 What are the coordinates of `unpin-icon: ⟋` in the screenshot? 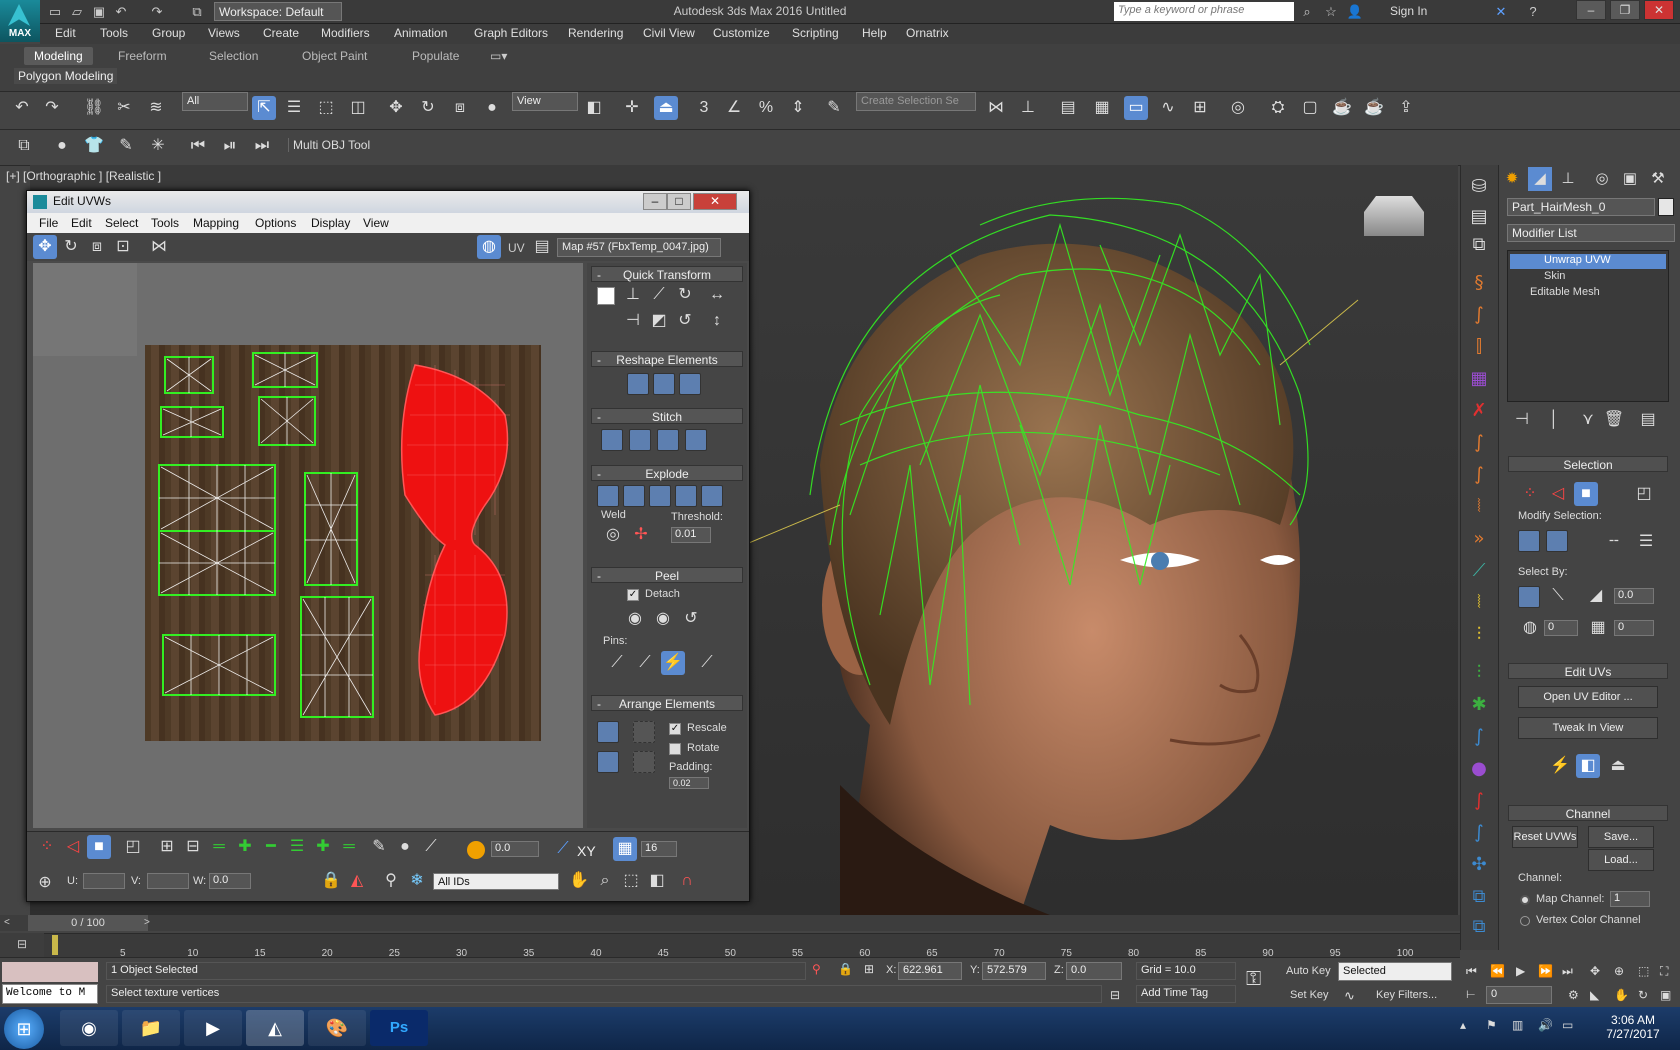 It's located at (645, 663).